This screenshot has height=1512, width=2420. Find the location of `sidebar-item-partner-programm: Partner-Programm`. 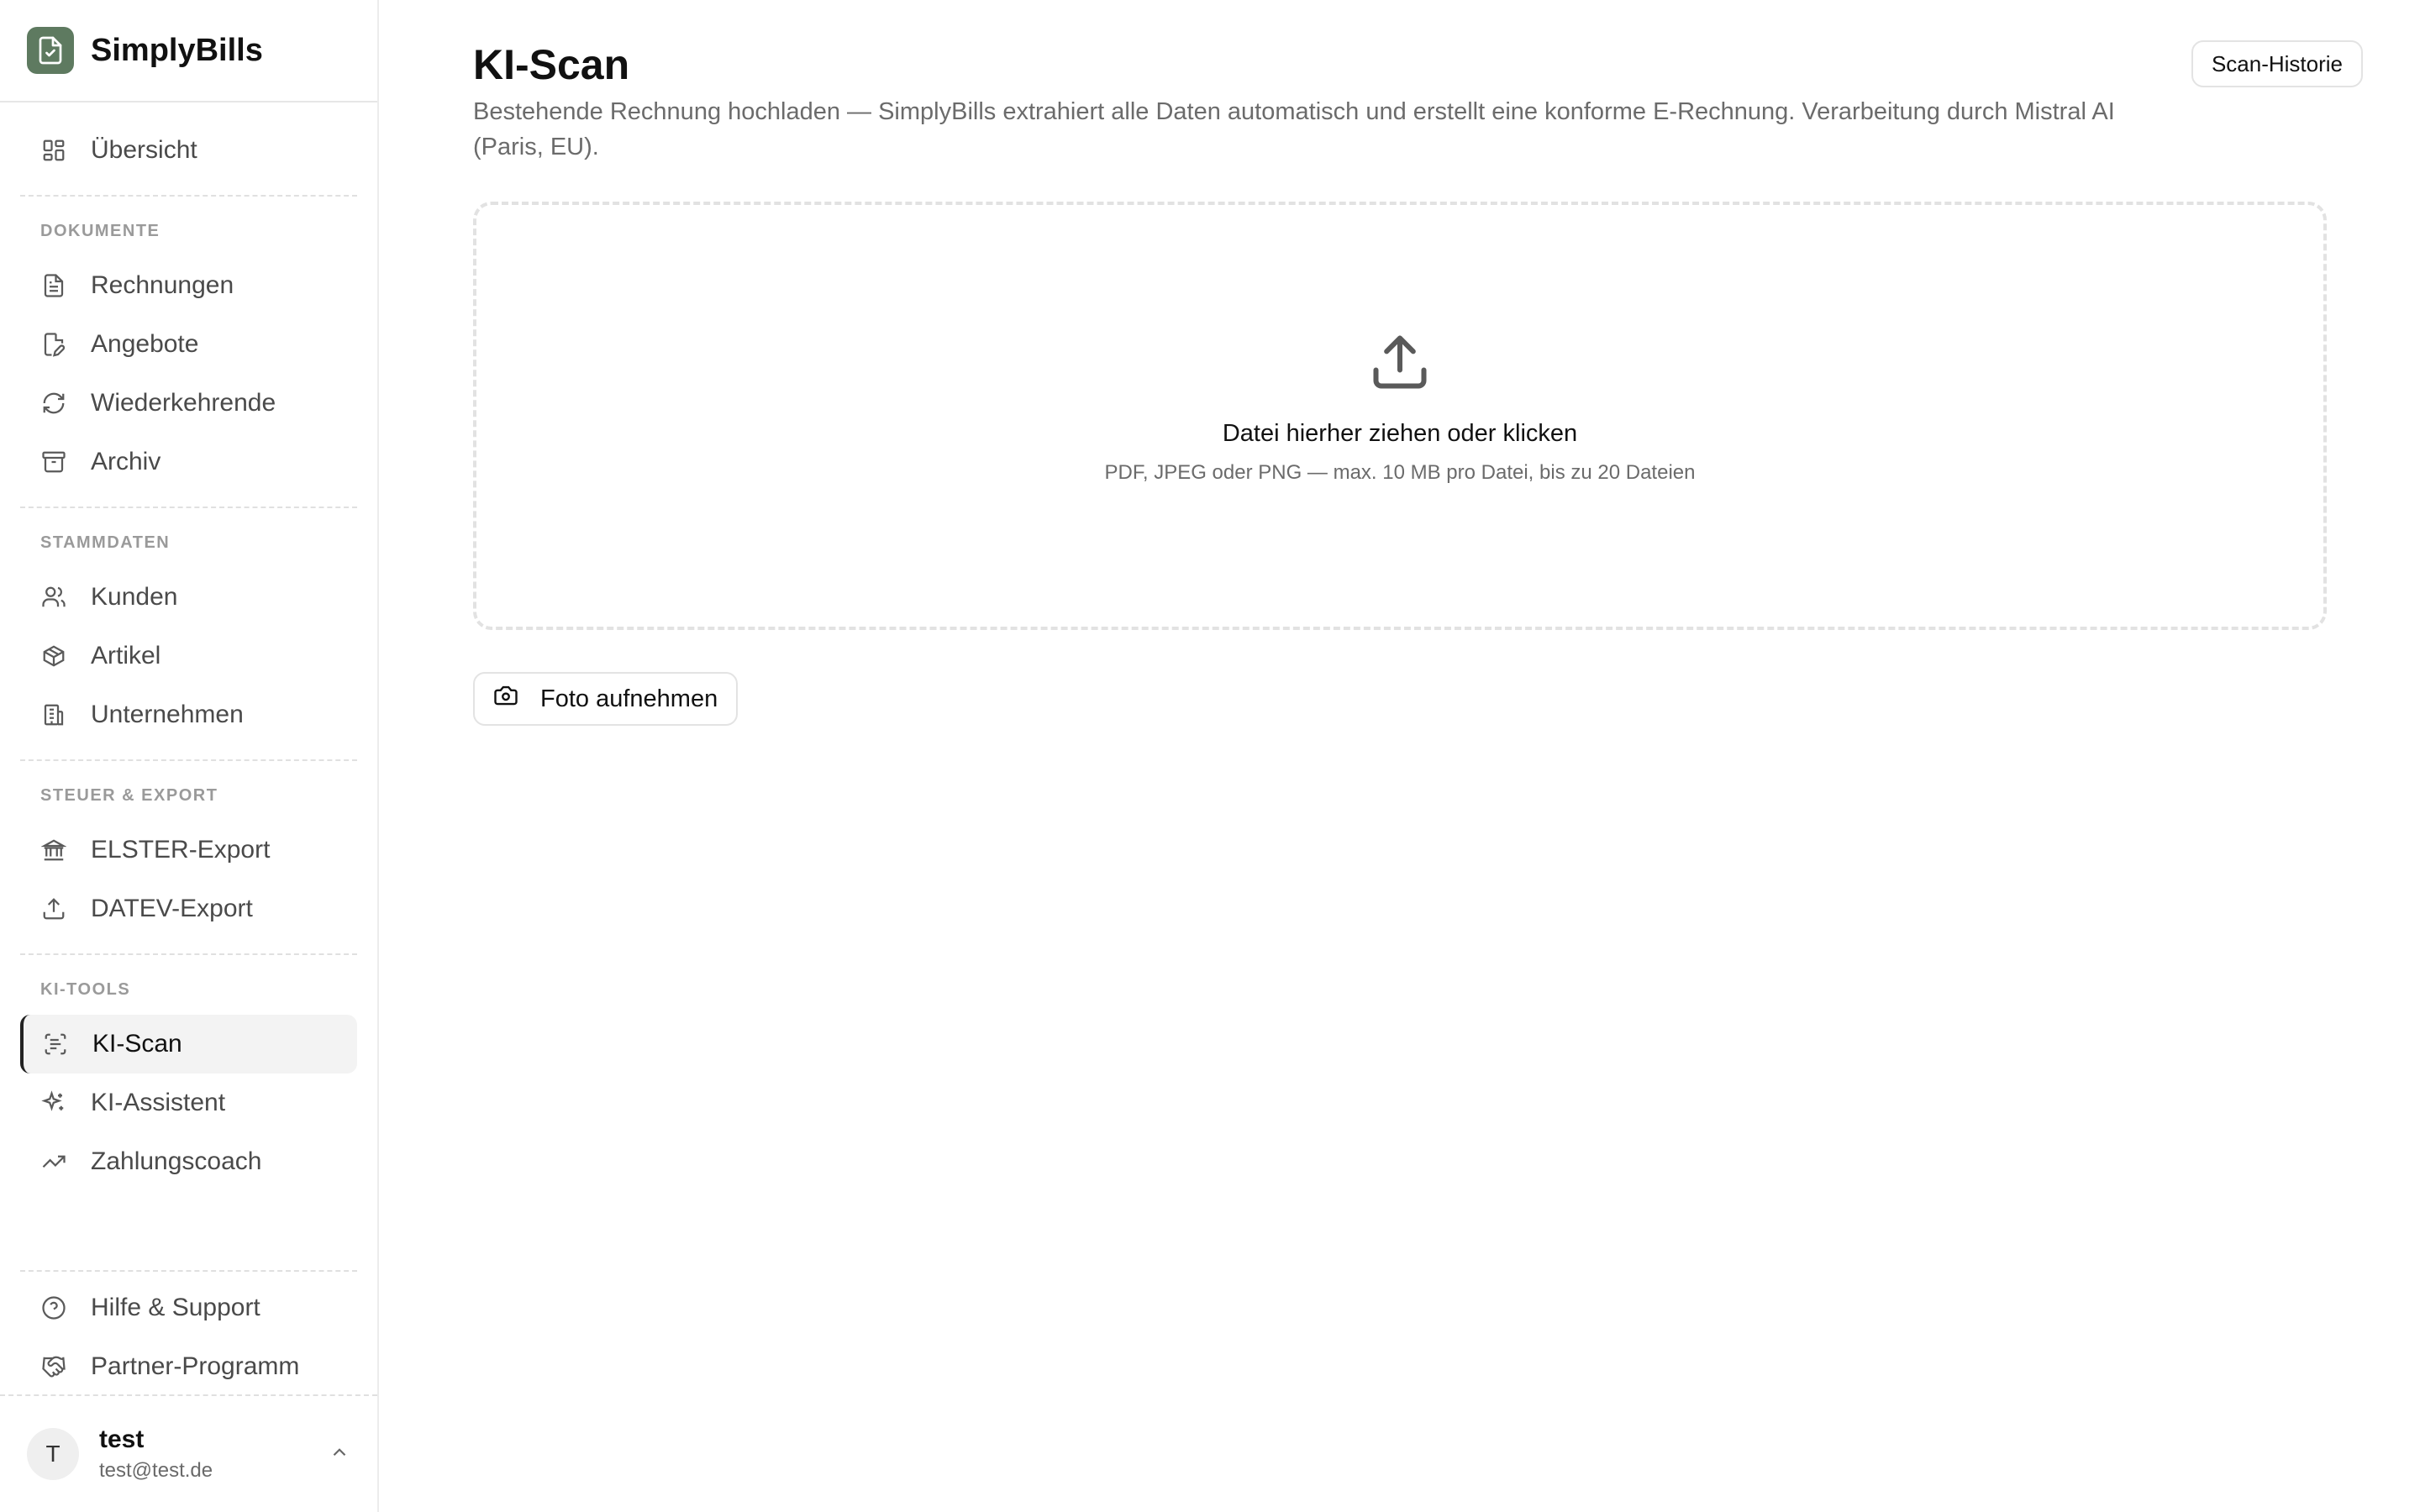

sidebar-item-partner-programm: Partner-Programm is located at coordinates (188, 1366).